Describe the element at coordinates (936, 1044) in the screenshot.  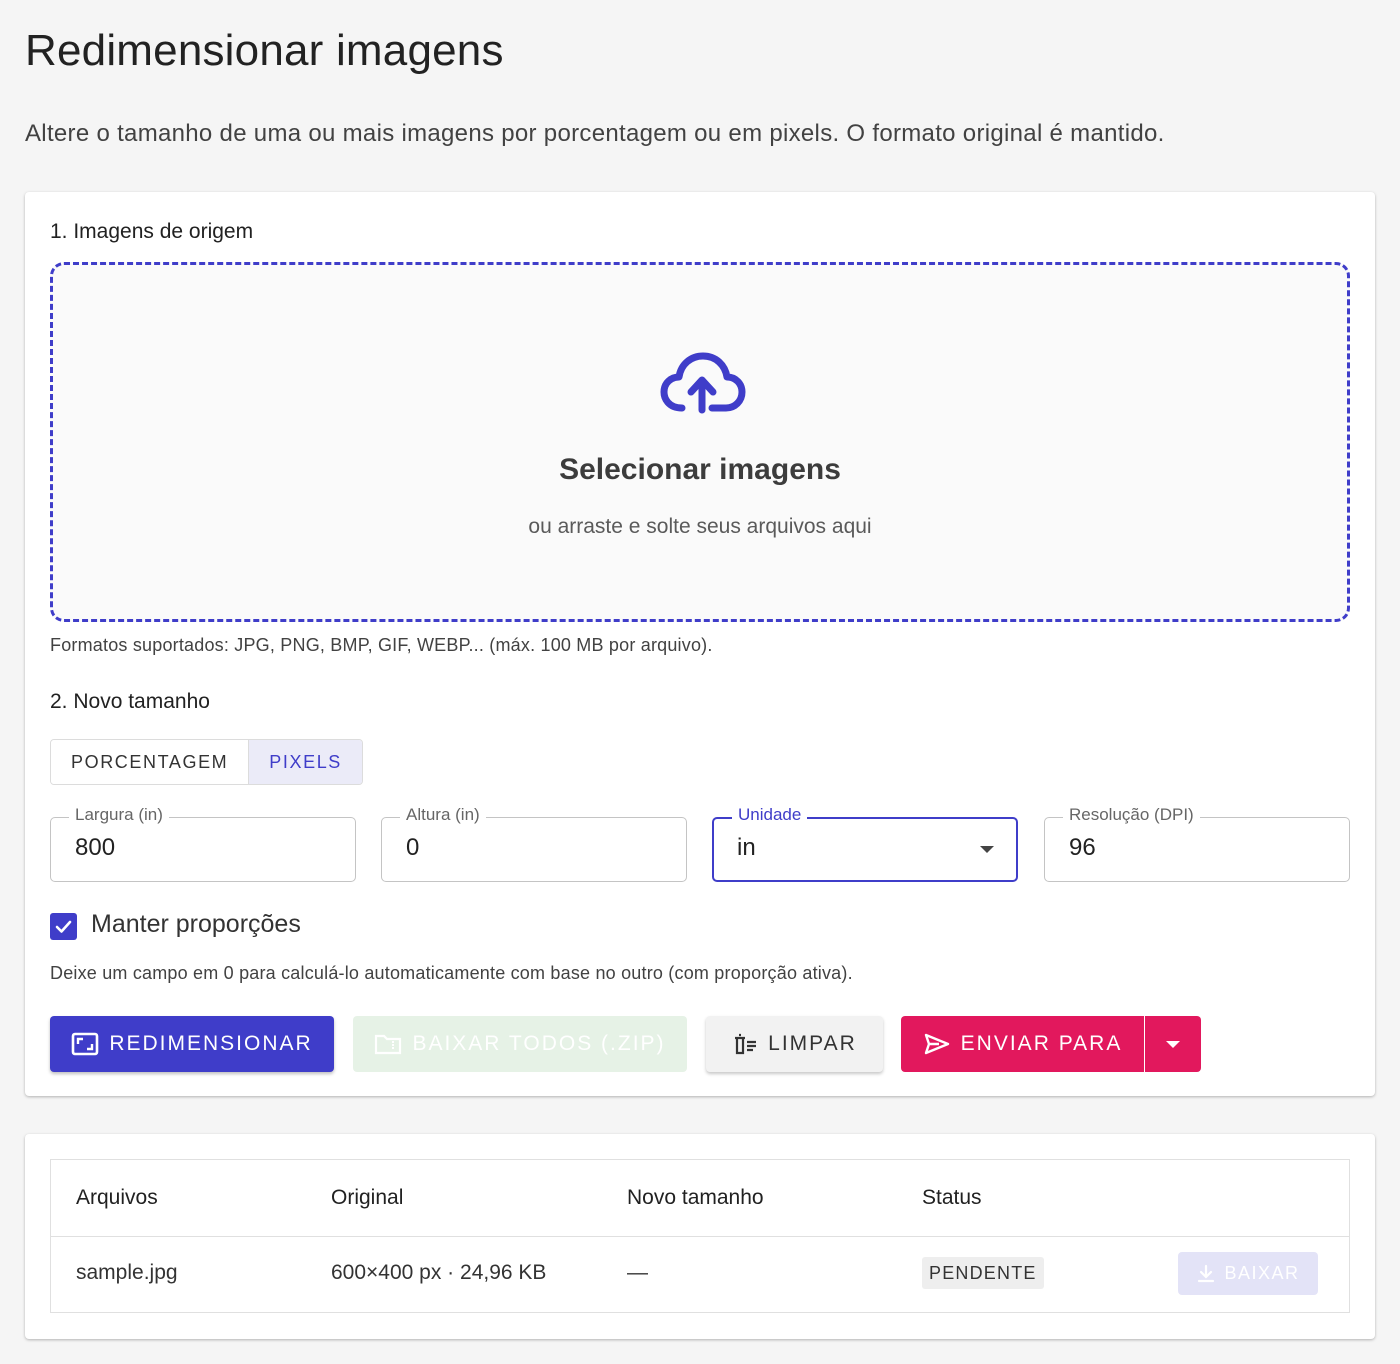
I see `send-icon` at that location.